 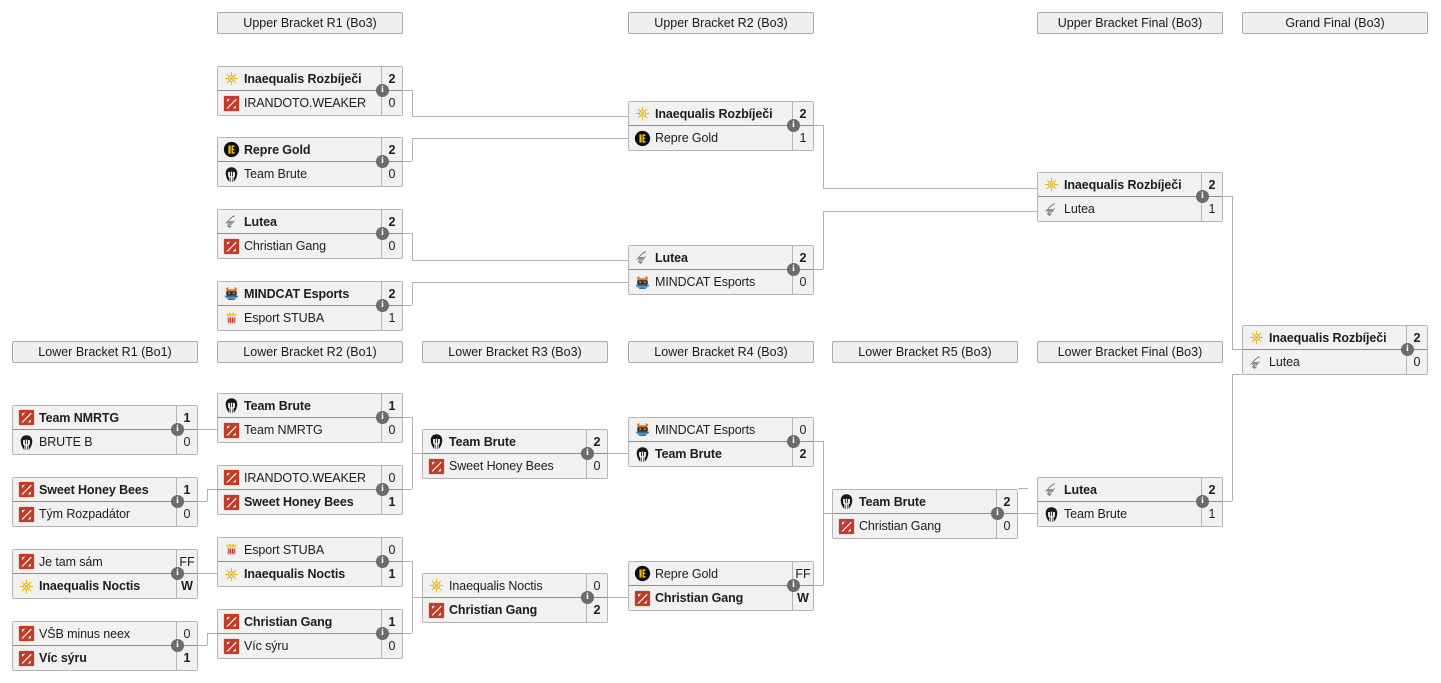 I want to click on match-lb-r1-m1: Team NMRTG 1 BRUTE B0i, so click(x=105, y=430).